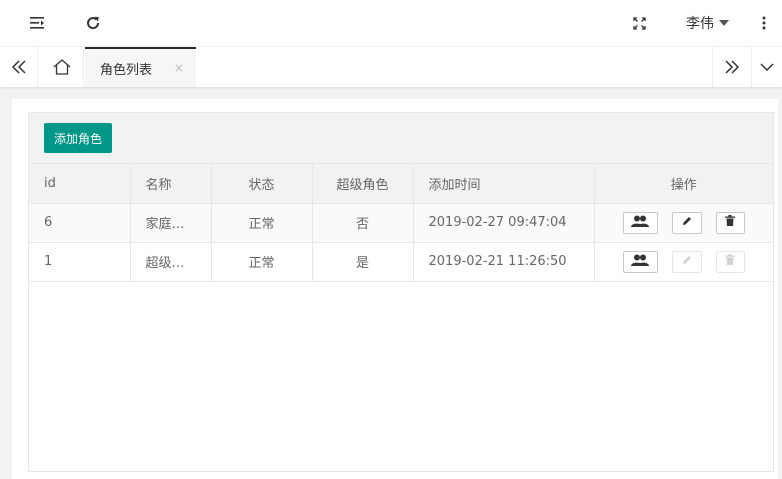 The image size is (782, 479). What do you see at coordinates (62, 67) in the screenshot?
I see `home-icon` at bounding box center [62, 67].